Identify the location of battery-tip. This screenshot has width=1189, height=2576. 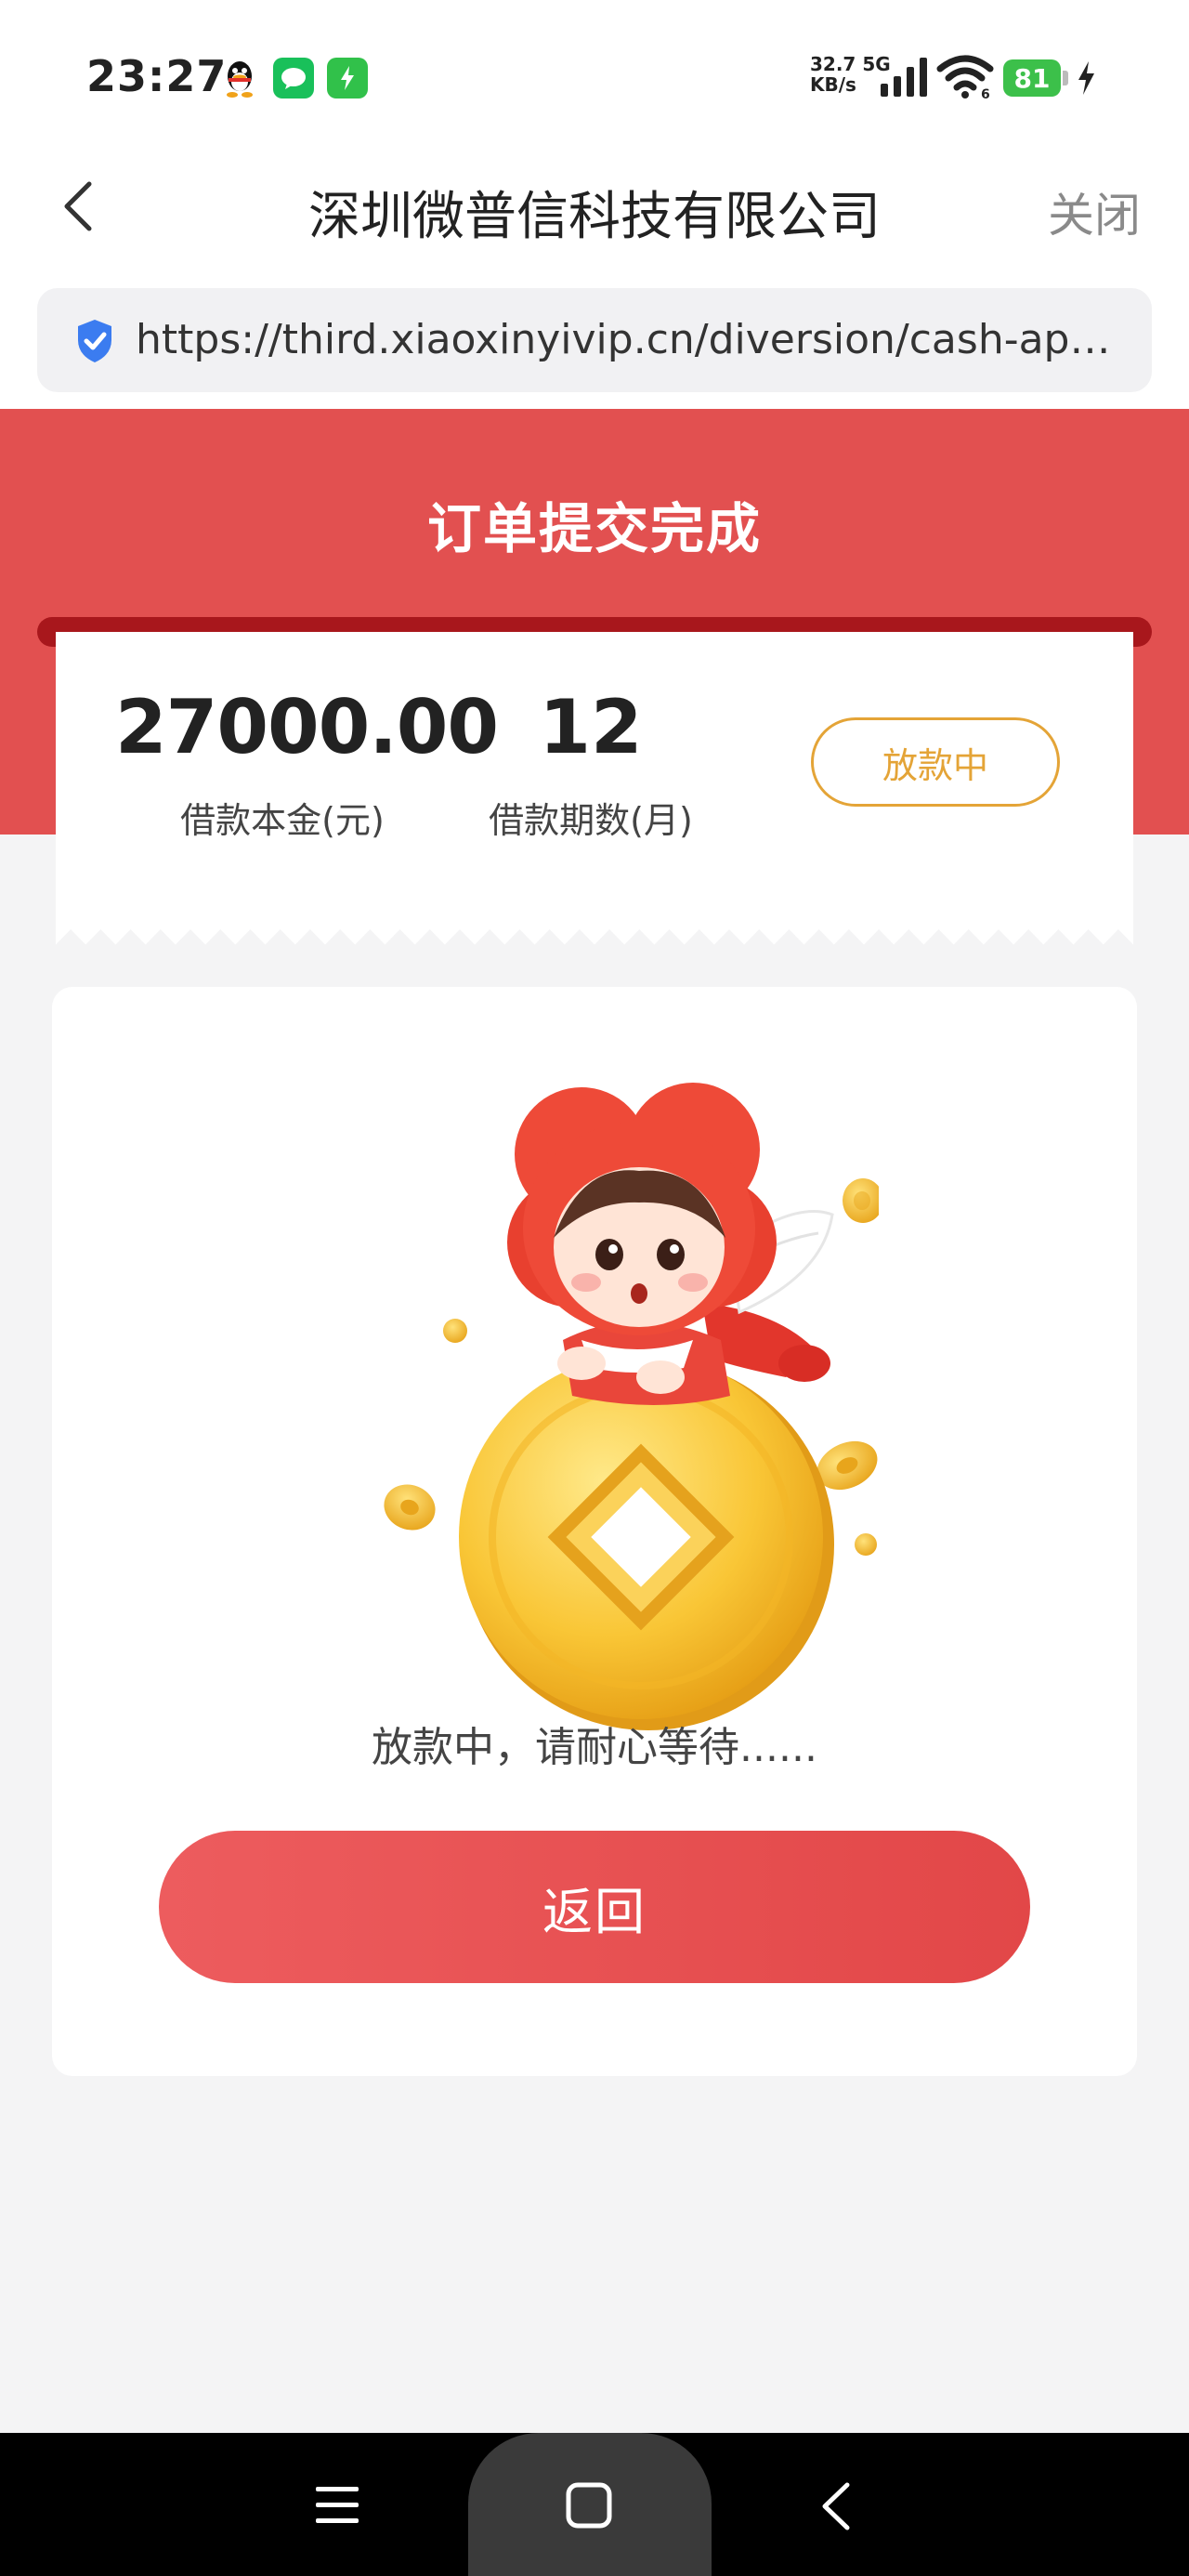
(1065, 78).